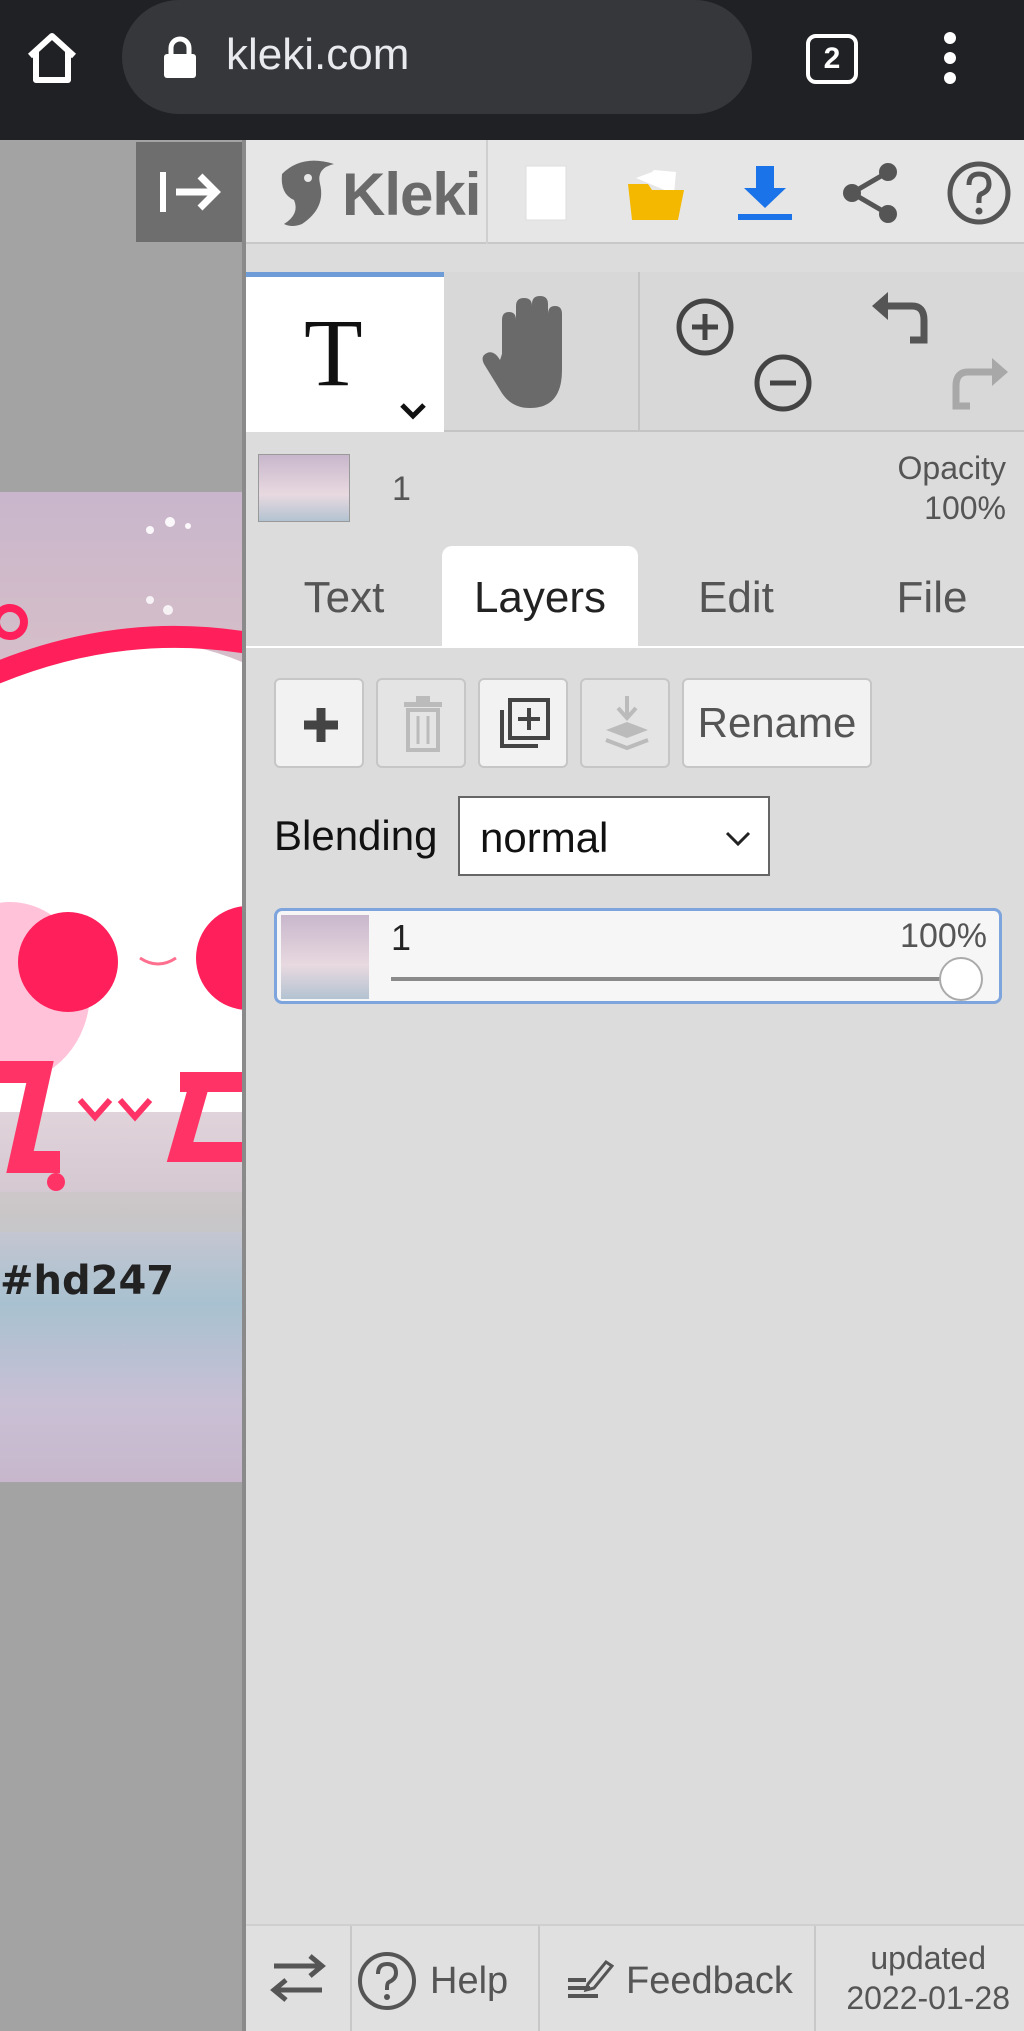 The height and width of the screenshot is (2031, 1024). What do you see at coordinates (943, 936) in the screenshot?
I see `layer-opacity: 100%` at bounding box center [943, 936].